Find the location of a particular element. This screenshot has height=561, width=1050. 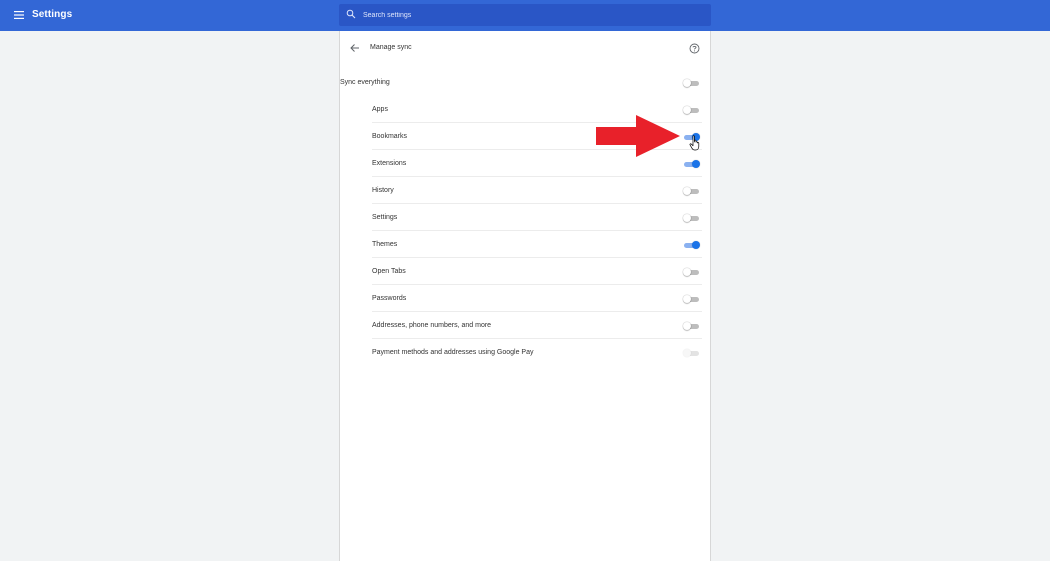

back-button is located at coordinates (355, 48).